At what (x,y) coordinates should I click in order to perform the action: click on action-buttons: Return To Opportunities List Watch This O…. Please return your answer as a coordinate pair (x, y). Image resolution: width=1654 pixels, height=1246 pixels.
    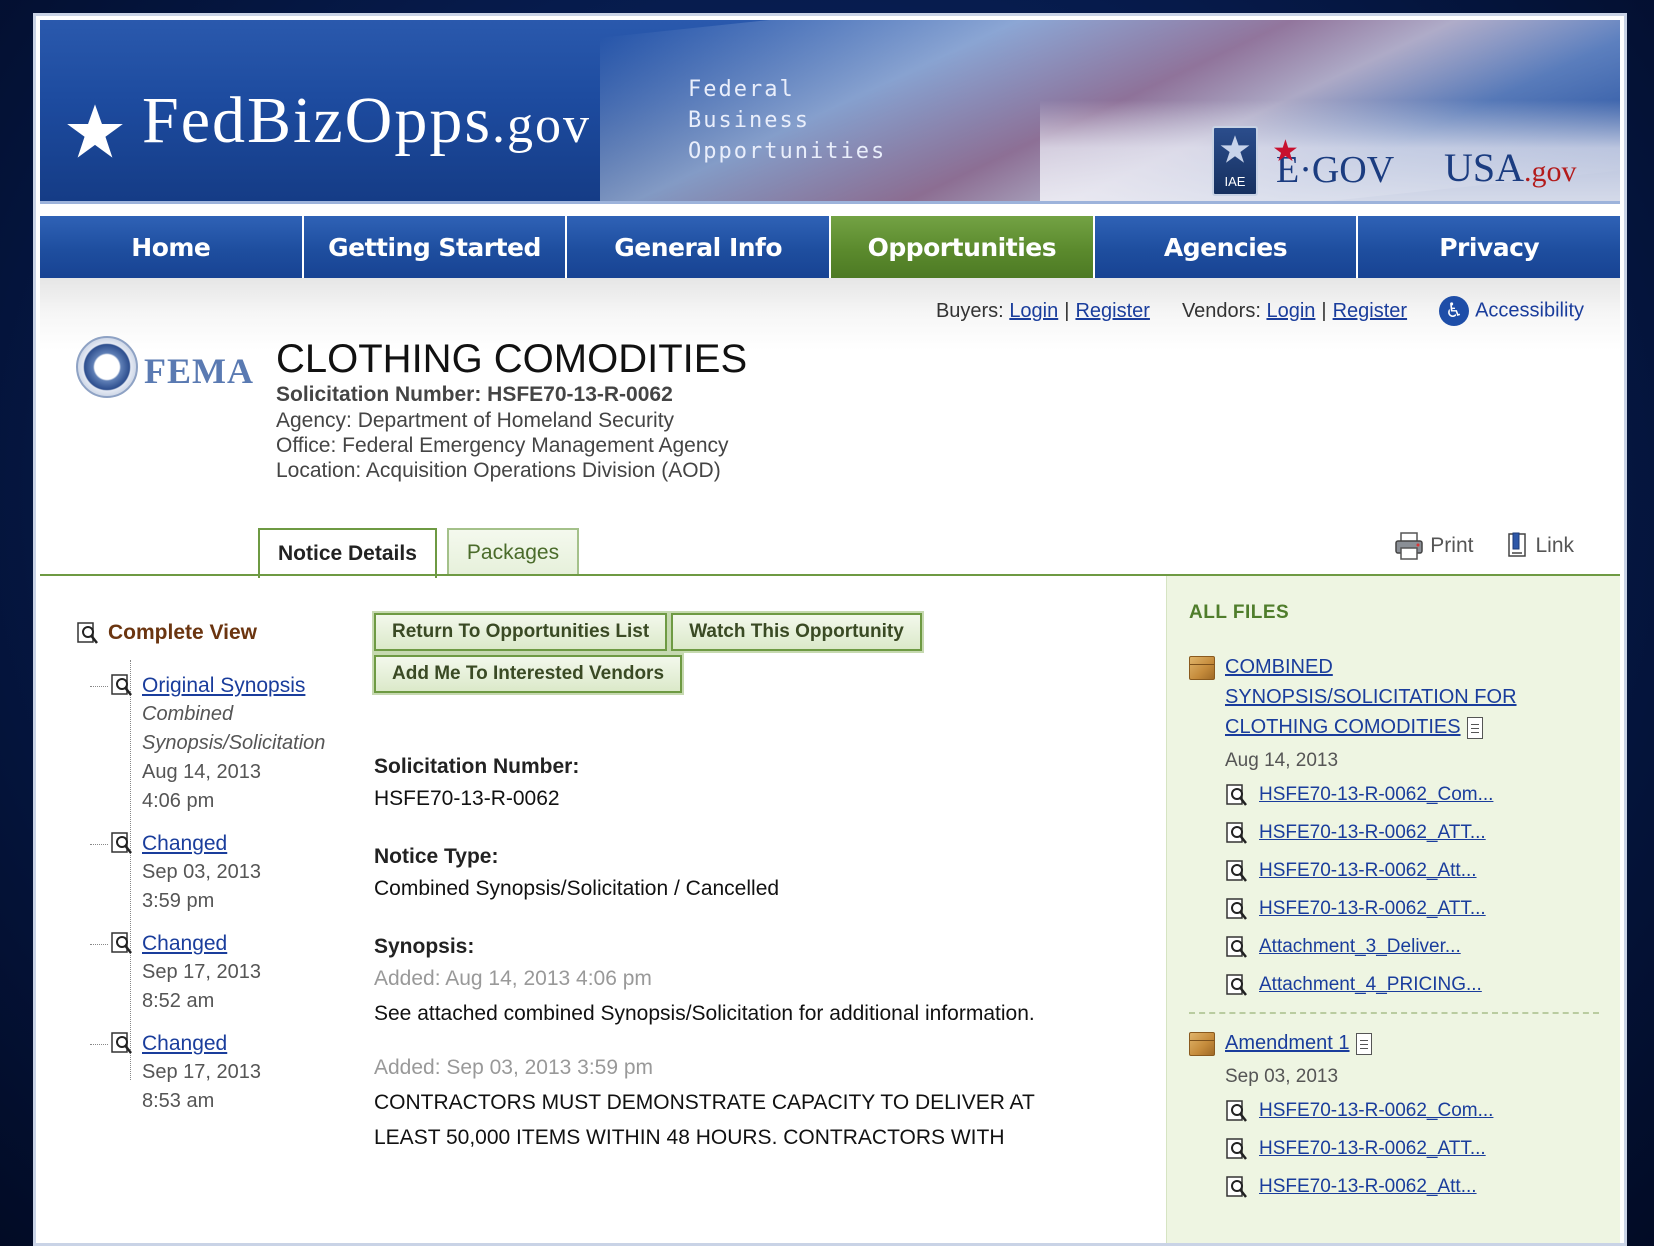
    Looking at the image, I should click on (672, 654).